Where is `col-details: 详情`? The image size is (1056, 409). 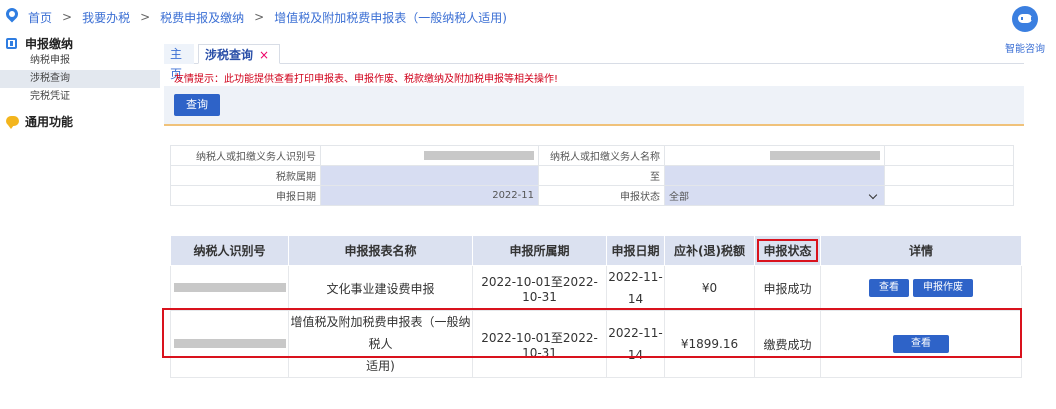
col-details: 详情 is located at coordinates (921, 250).